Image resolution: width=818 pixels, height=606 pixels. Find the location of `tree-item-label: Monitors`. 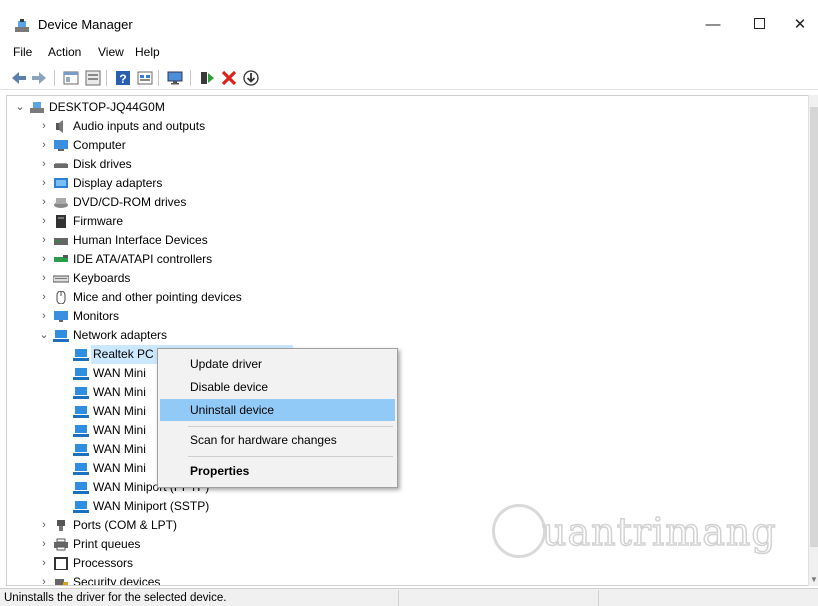

tree-item-label: Monitors is located at coordinates (96, 316).